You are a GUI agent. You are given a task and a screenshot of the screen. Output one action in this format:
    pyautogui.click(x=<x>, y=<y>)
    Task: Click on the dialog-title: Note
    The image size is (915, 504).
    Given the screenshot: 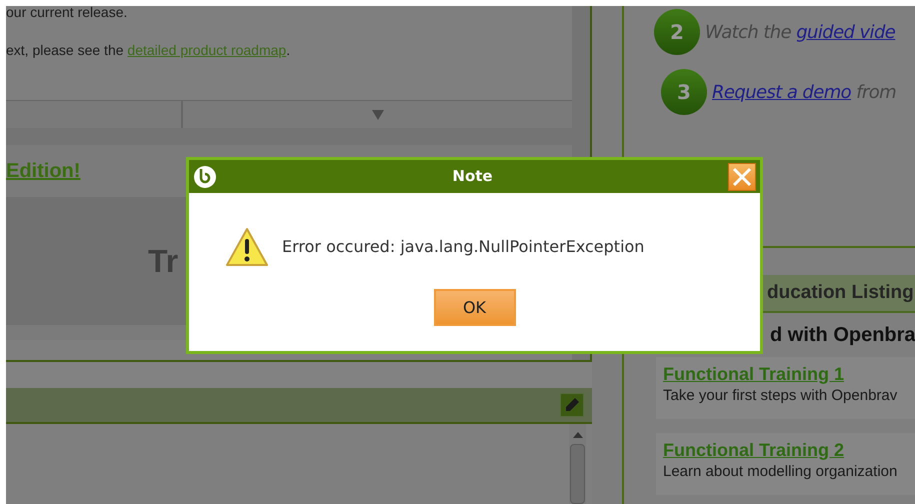 What is the action you would take?
    pyautogui.click(x=472, y=177)
    